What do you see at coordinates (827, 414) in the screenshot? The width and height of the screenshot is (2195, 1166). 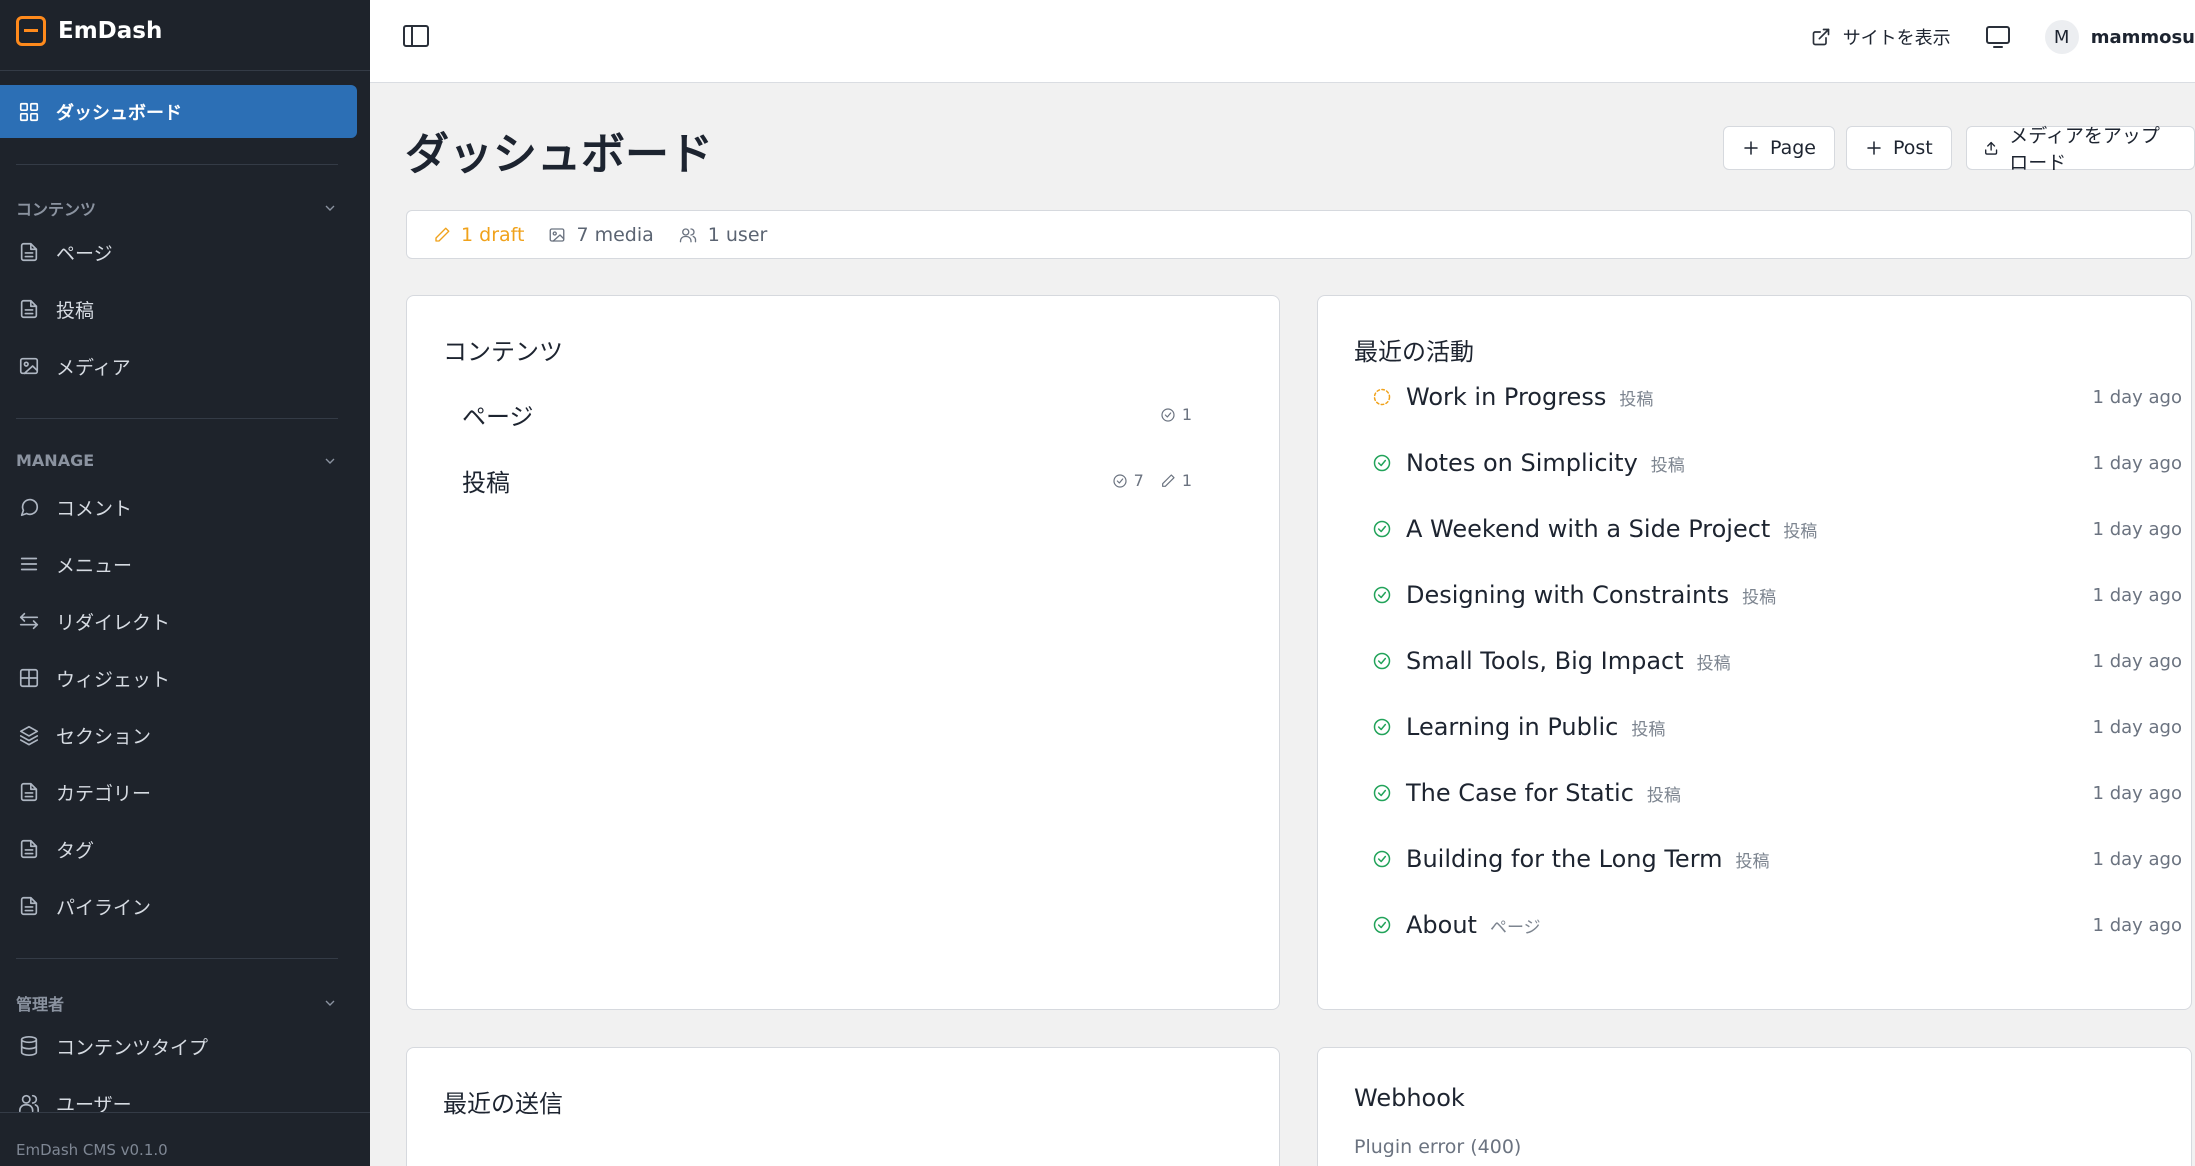 I see `content-row-pages: ページ 1` at bounding box center [827, 414].